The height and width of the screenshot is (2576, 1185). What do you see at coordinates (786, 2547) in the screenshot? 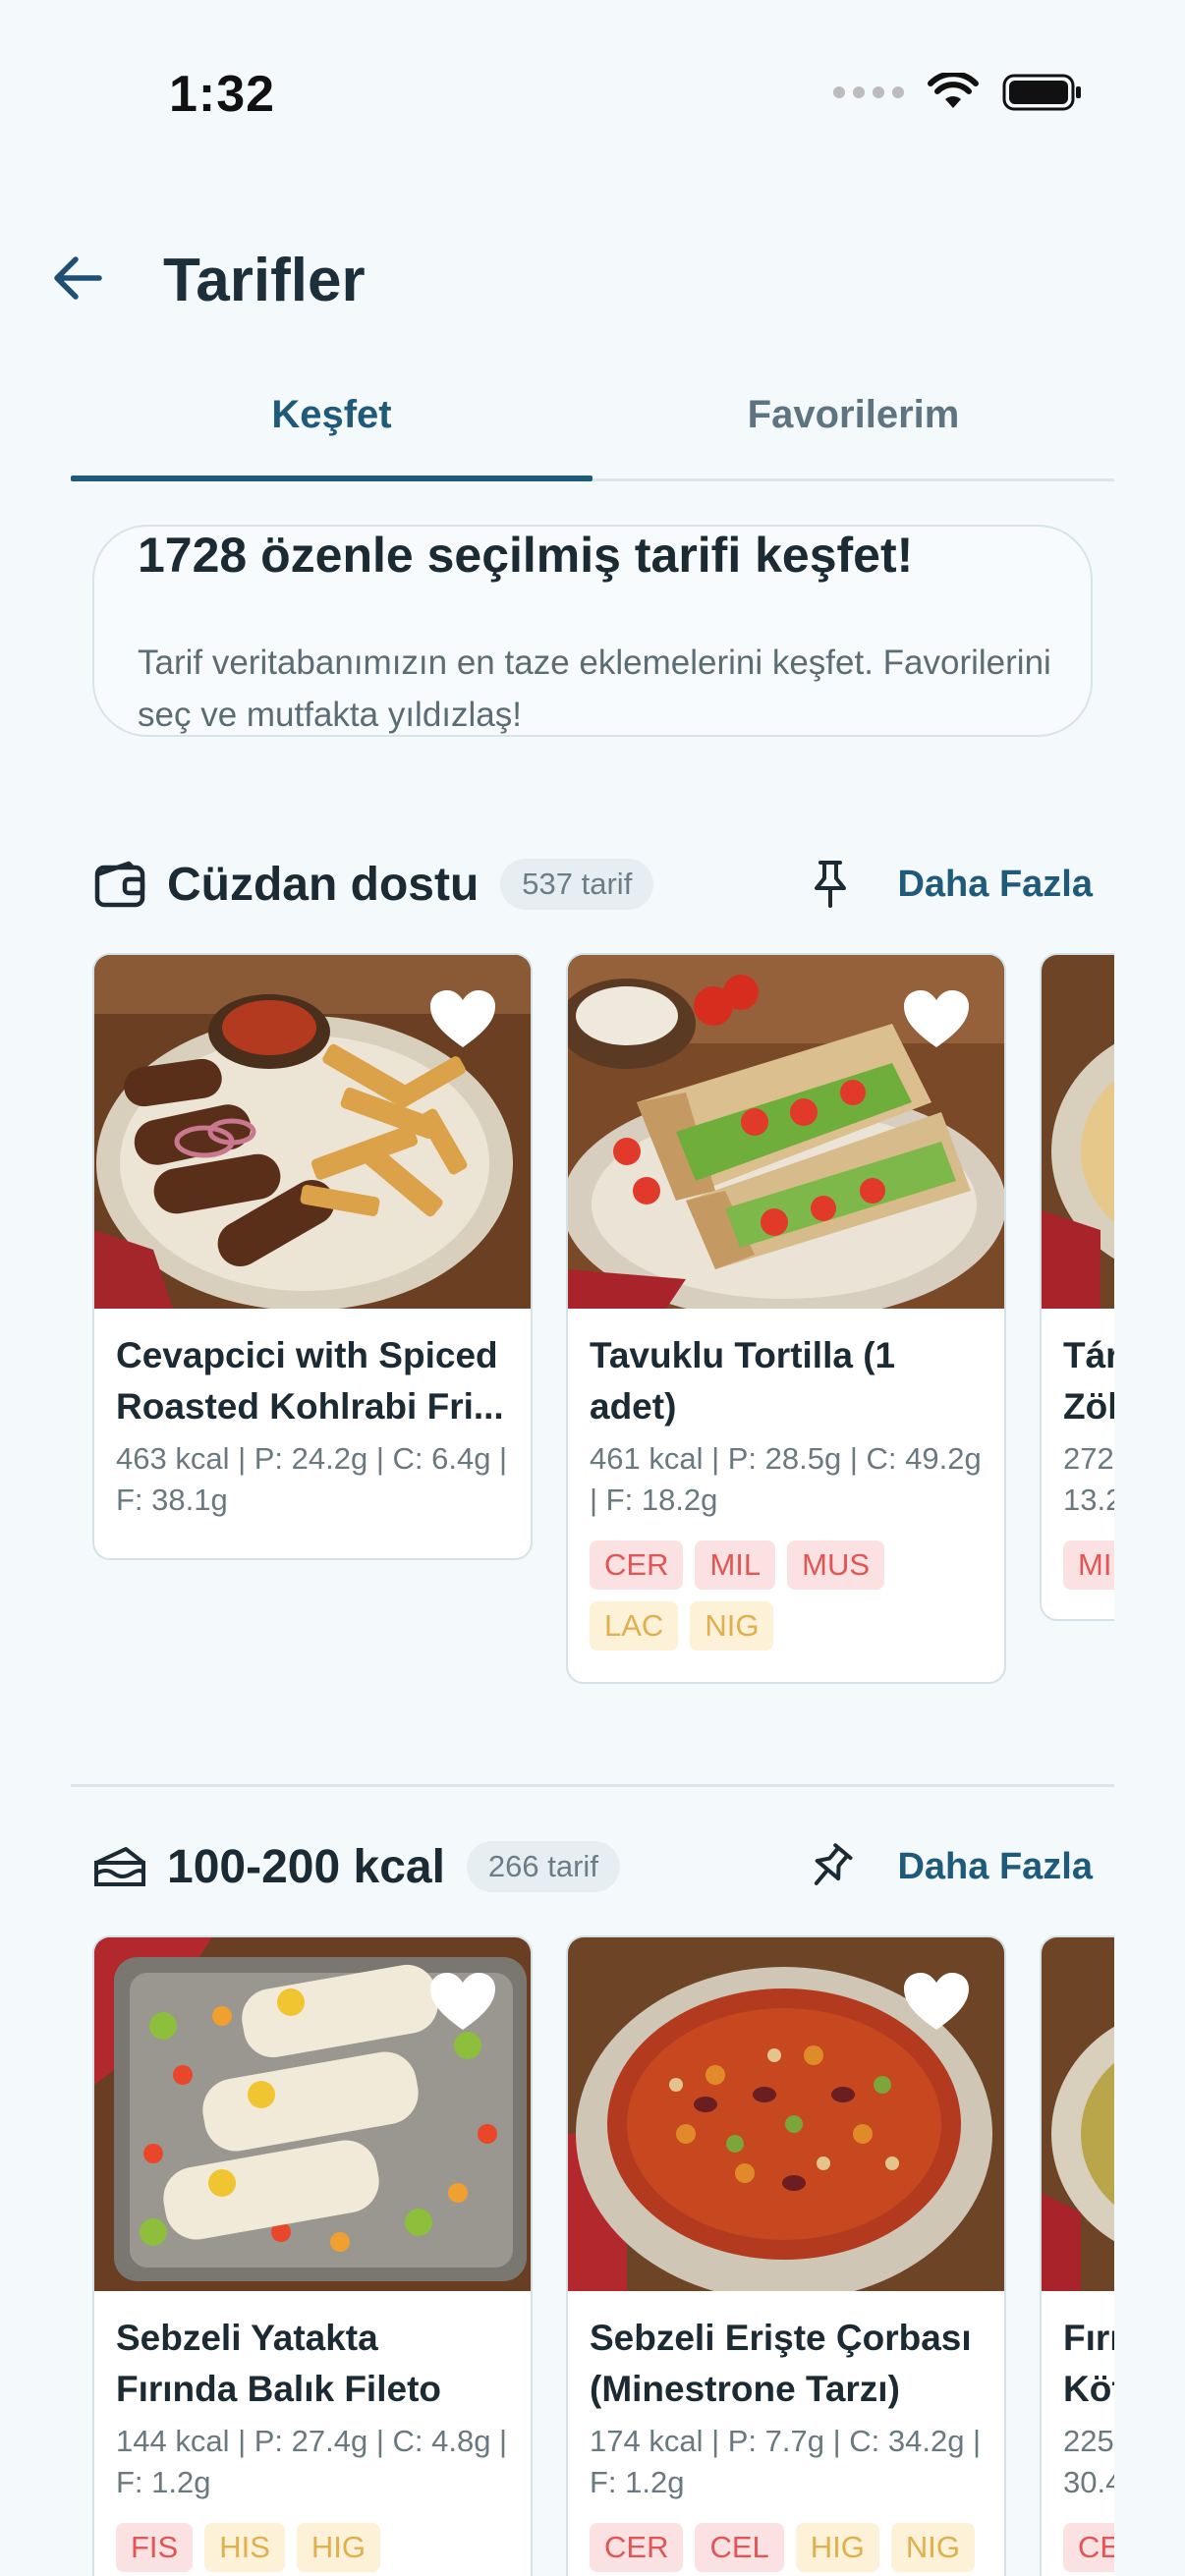
I see `allergen-tags: CER CEL HIG NIG` at bounding box center [786, 2547].